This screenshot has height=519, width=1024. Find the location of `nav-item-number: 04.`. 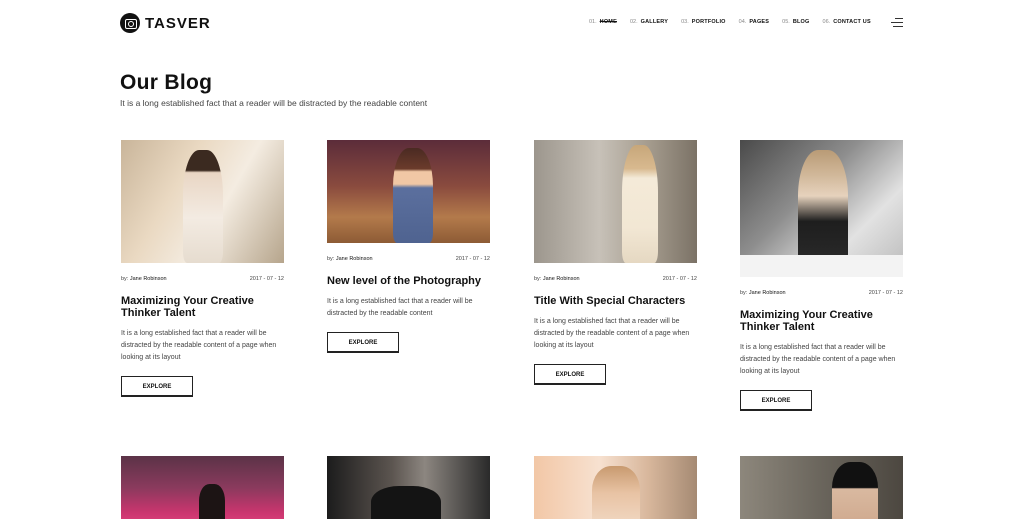

nav-item-number: 04. is located at coordinates (742, 22).